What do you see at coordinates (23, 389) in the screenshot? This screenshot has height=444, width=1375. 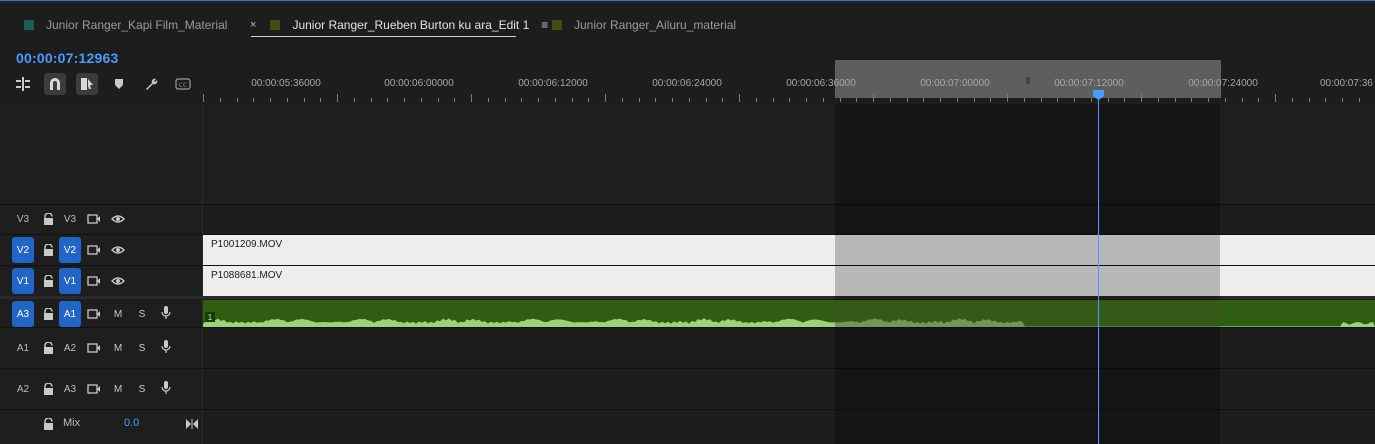 I see `source-patch-a2: A2` at bounding box center [23, 389].